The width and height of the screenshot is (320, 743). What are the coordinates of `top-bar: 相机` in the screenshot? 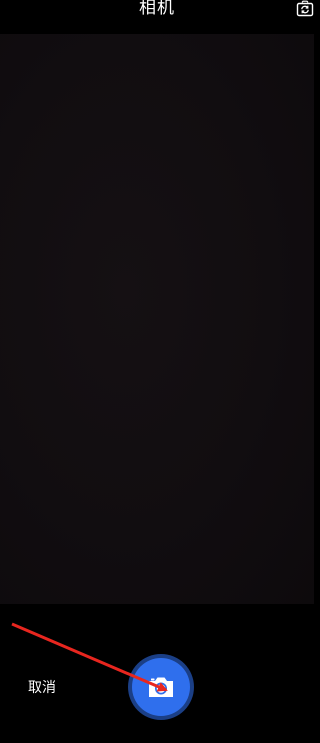 It's located at (157, 17).